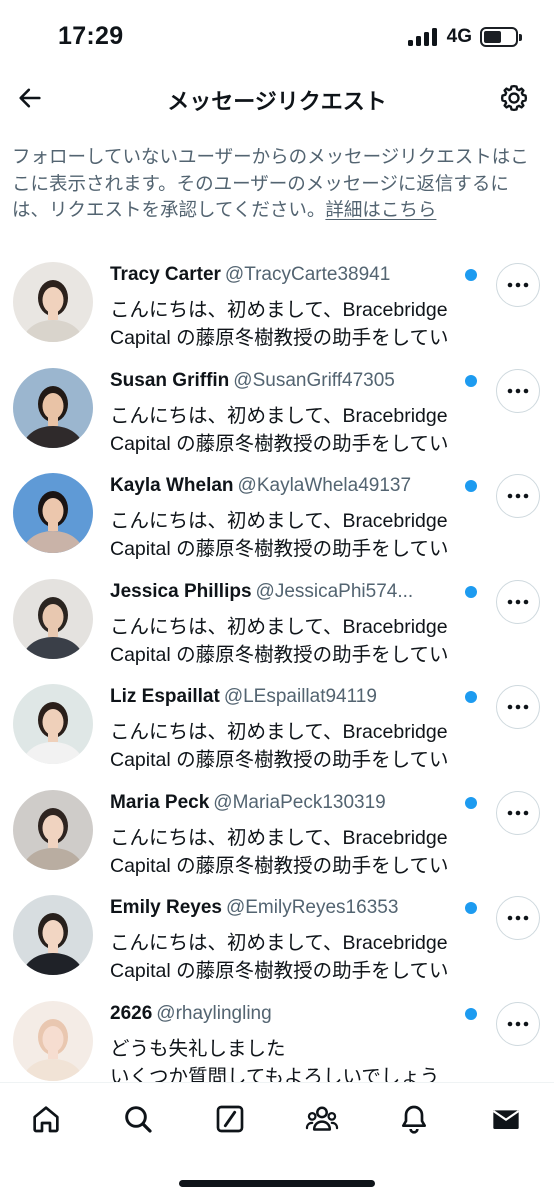 Image resolution: width=554 pixels, height=1200 pixels. I want to click on row-header: Emily Reyes @EmilyReyes16353, so click(283, 908).